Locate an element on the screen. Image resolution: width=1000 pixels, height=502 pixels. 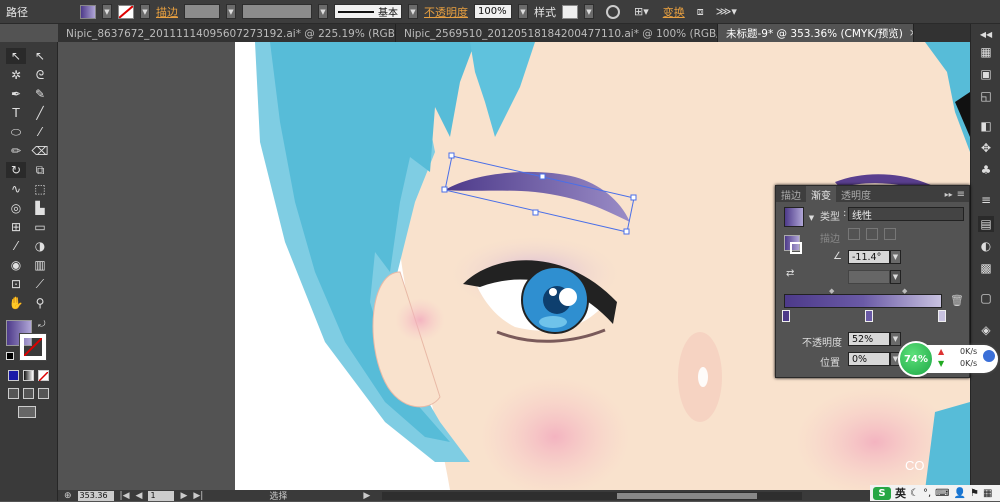
line-tool-icon: ╱ is located at coordinates (40, 113).